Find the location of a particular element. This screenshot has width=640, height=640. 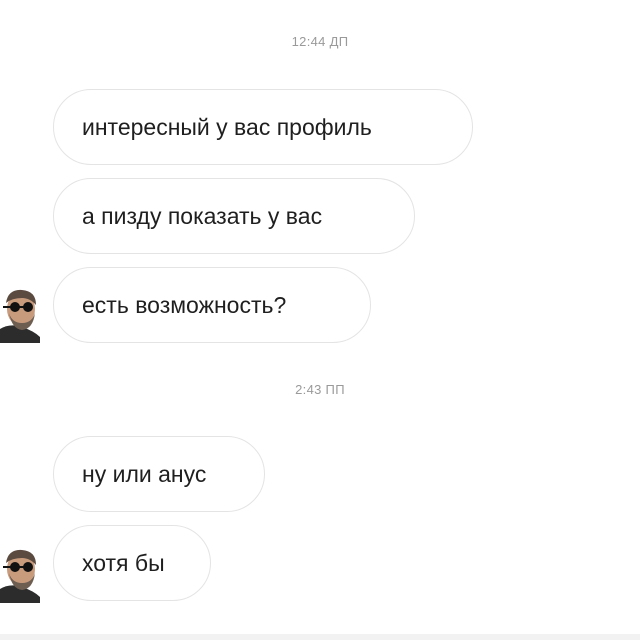

message-text: хотя бы is located at coordinates (123, 562).